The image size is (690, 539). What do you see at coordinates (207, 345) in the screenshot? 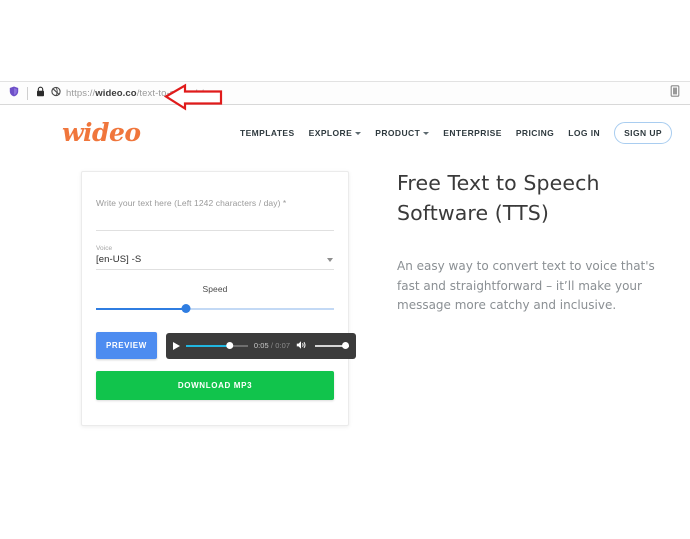
I see `audio-progress-fill` at bounding box center [207, 345].